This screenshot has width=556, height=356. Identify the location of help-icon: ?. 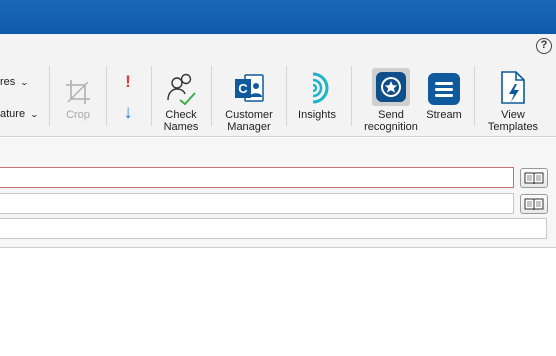
(544, 46).